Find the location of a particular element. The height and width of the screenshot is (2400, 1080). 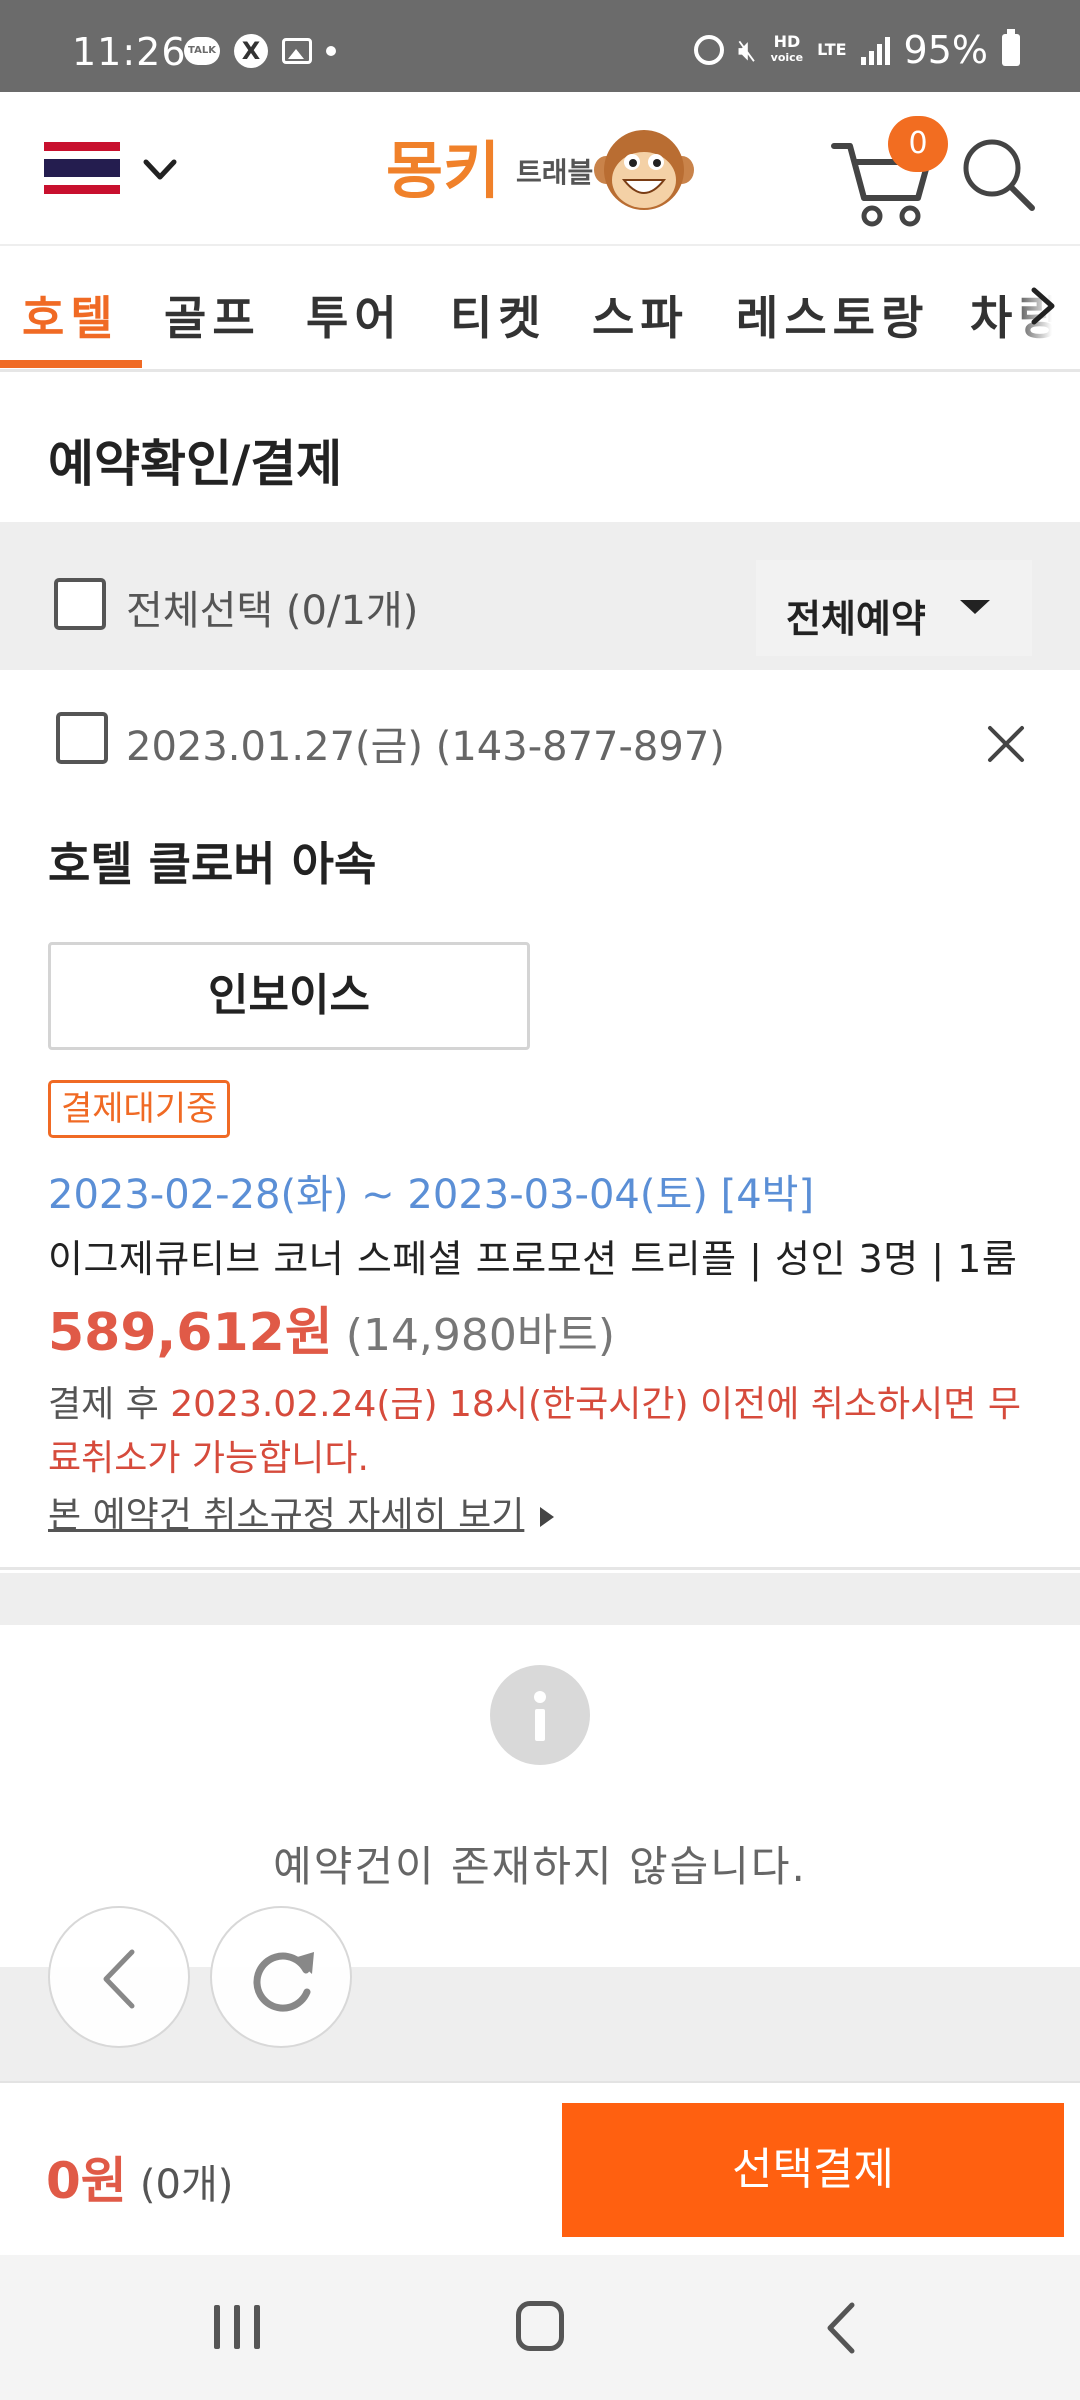

chevron-left-icon is located at coordinates (119, 1979).